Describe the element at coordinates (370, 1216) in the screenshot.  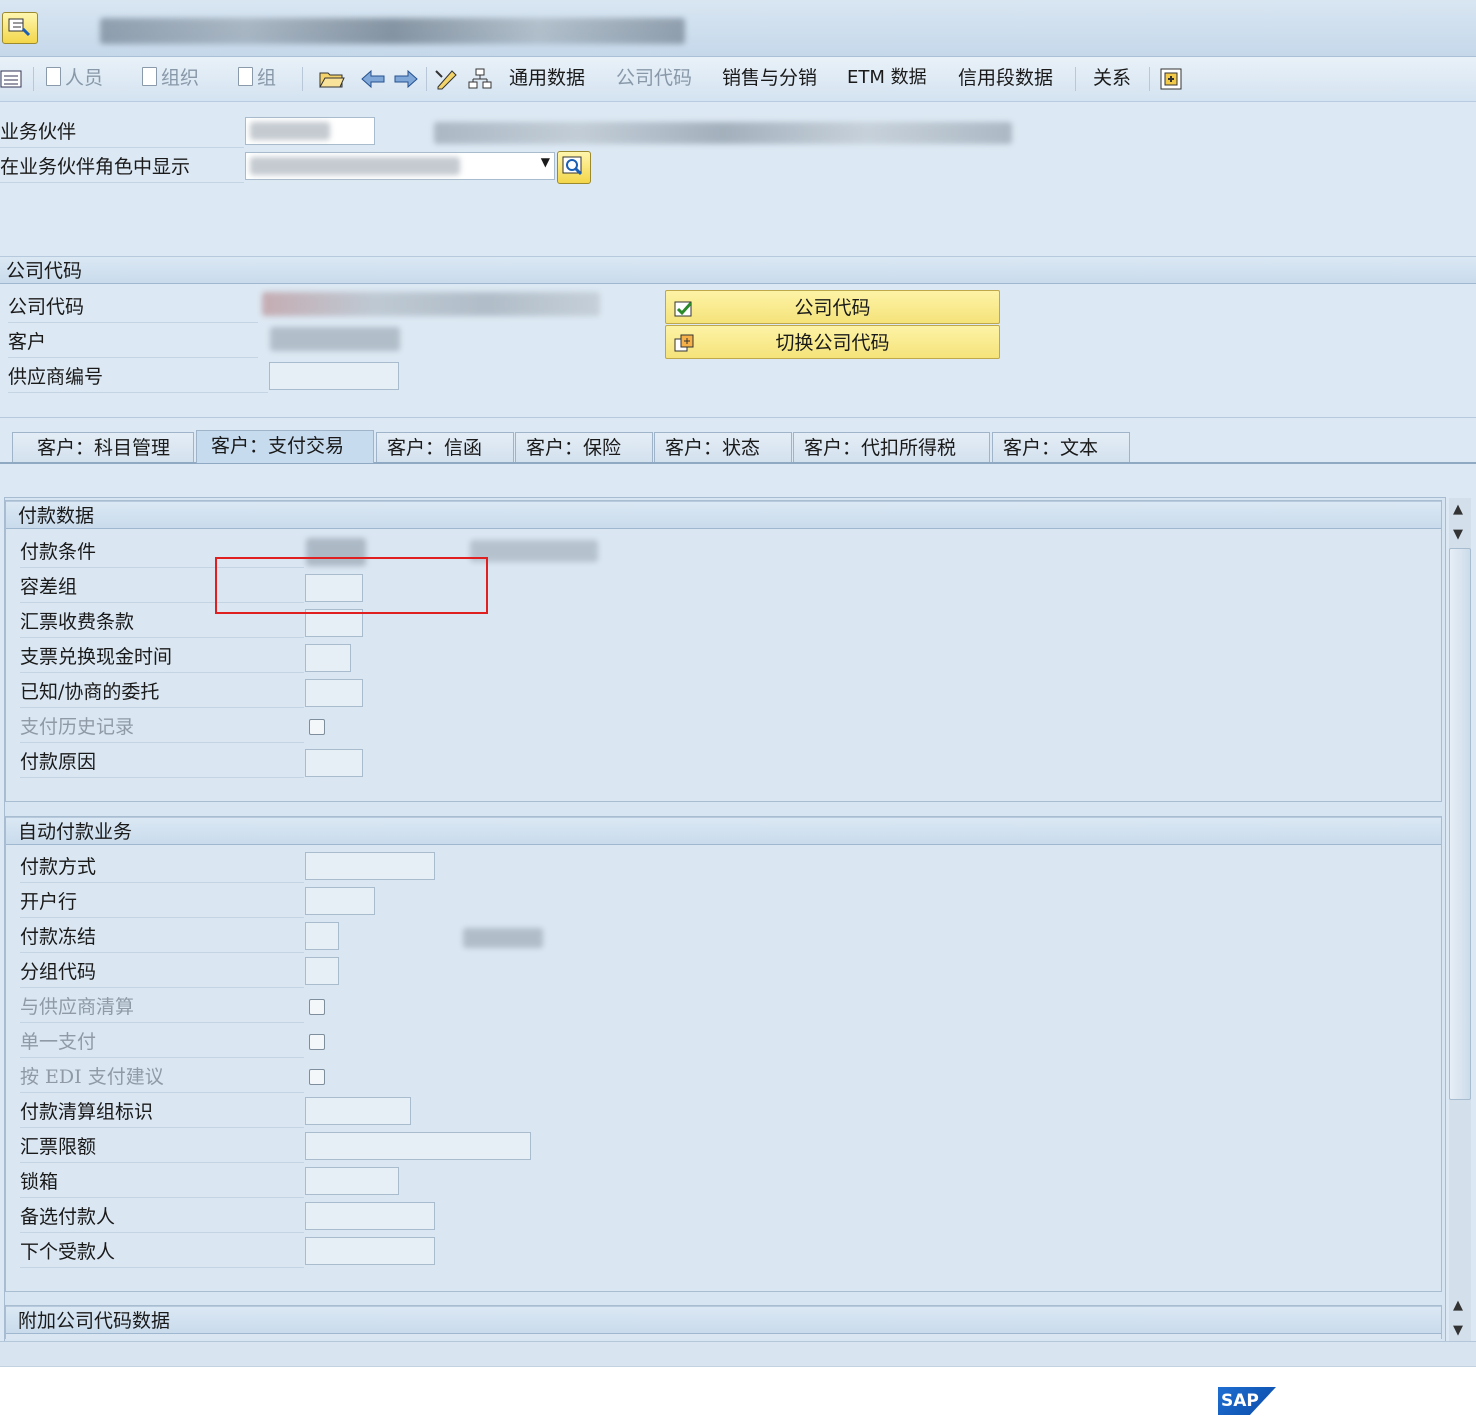
I see `alternative-payer-field` at that location.